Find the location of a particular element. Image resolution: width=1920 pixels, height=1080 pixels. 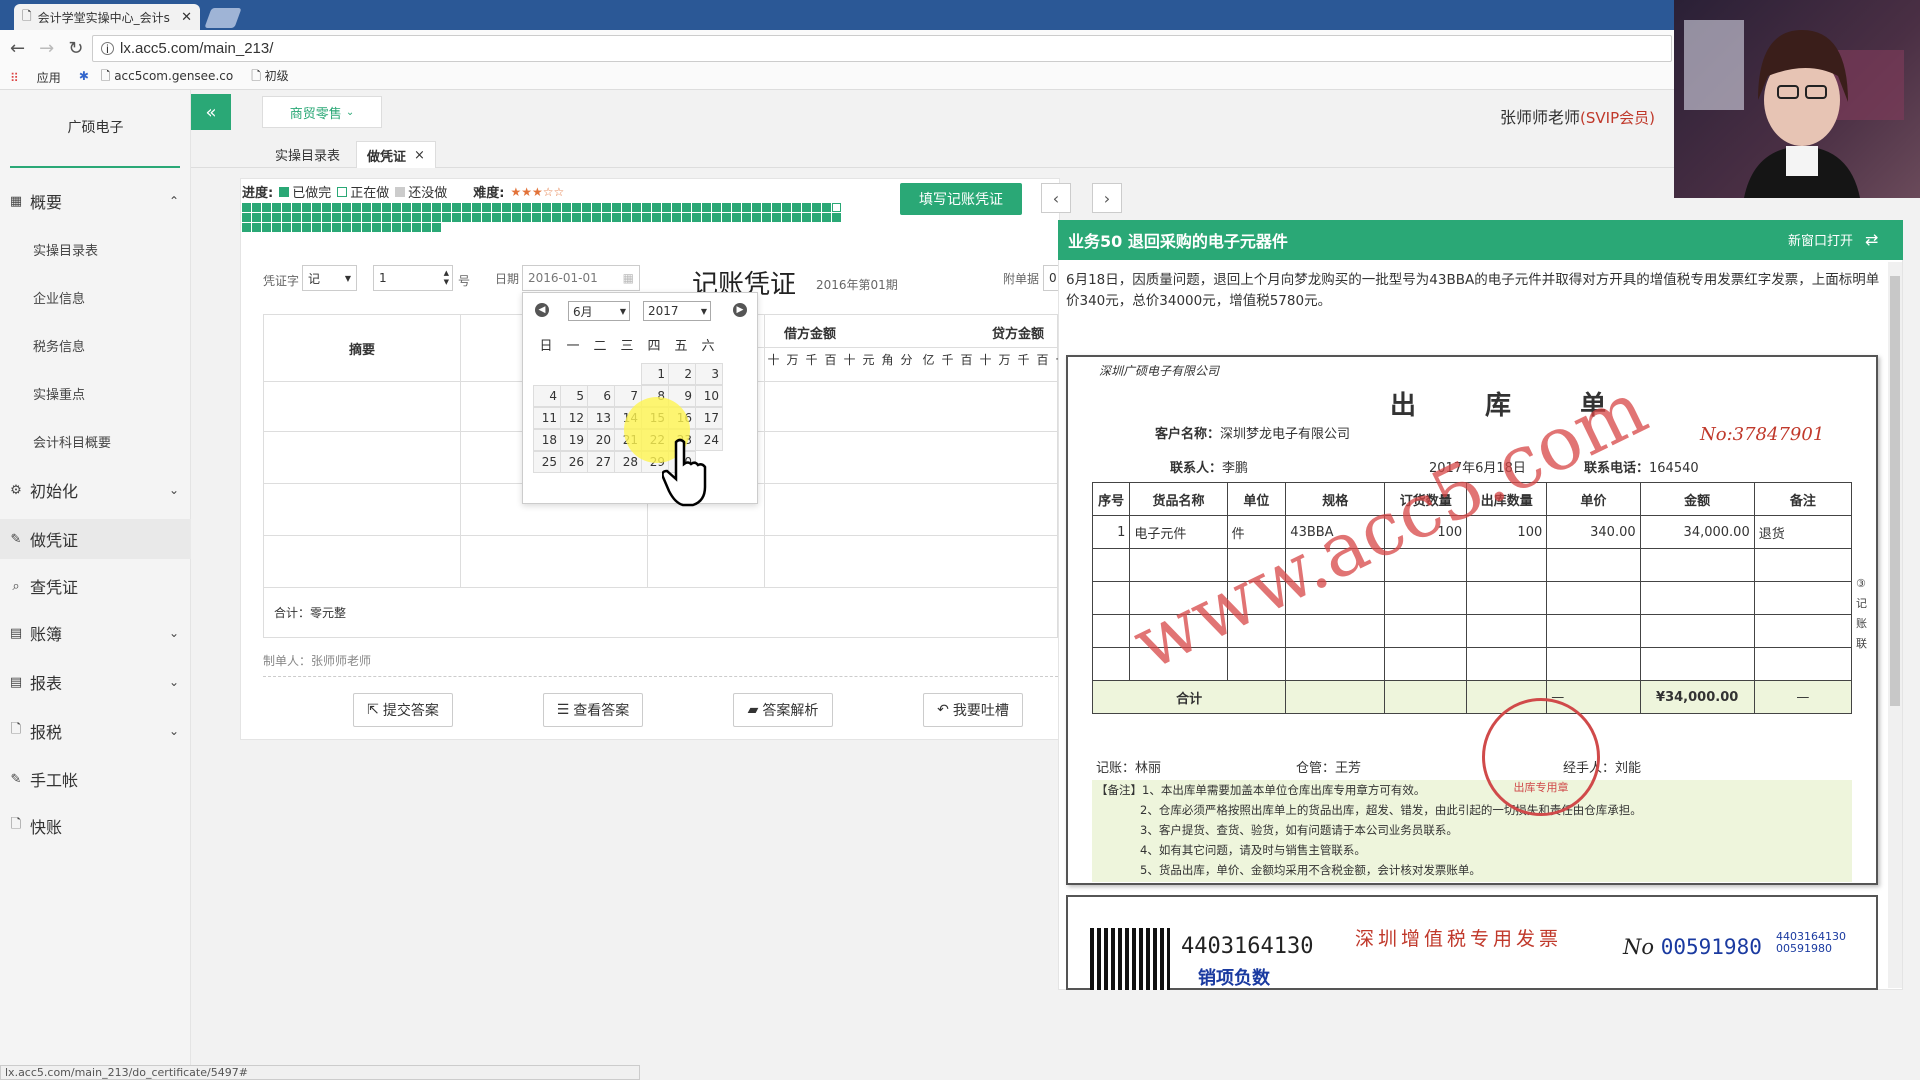

calendar-day: 18 is located at coordinates (547, 440).